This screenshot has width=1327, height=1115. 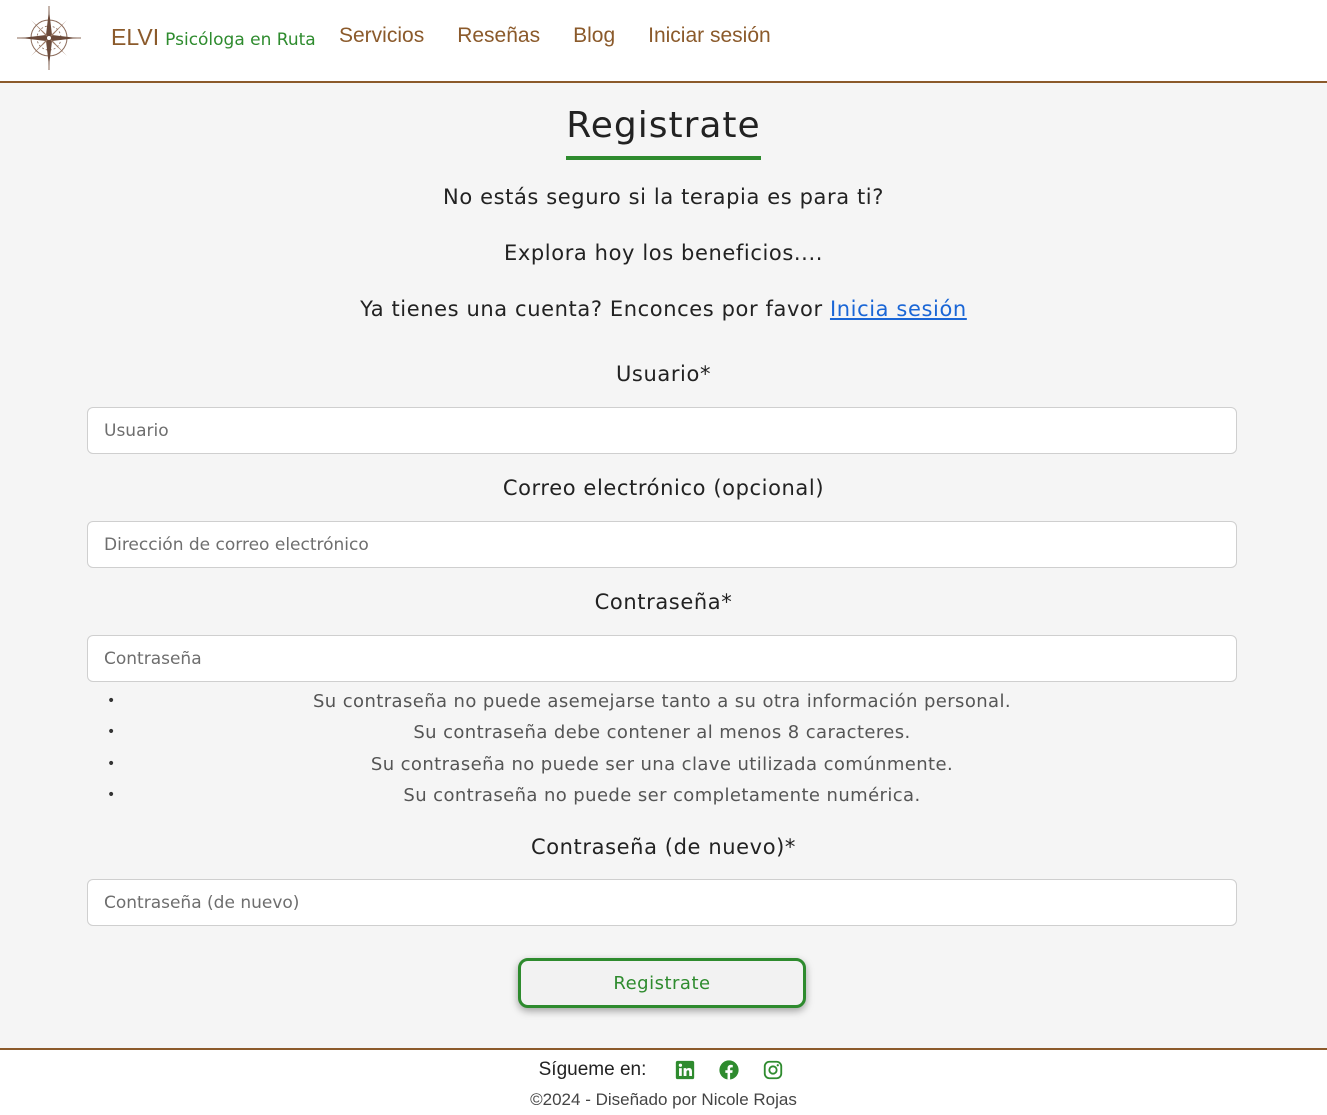 What do you see at coordinates (498, 36) in the screenshot?
I see `nav-resenas: Reseñas` at bounding box center [498, 36].